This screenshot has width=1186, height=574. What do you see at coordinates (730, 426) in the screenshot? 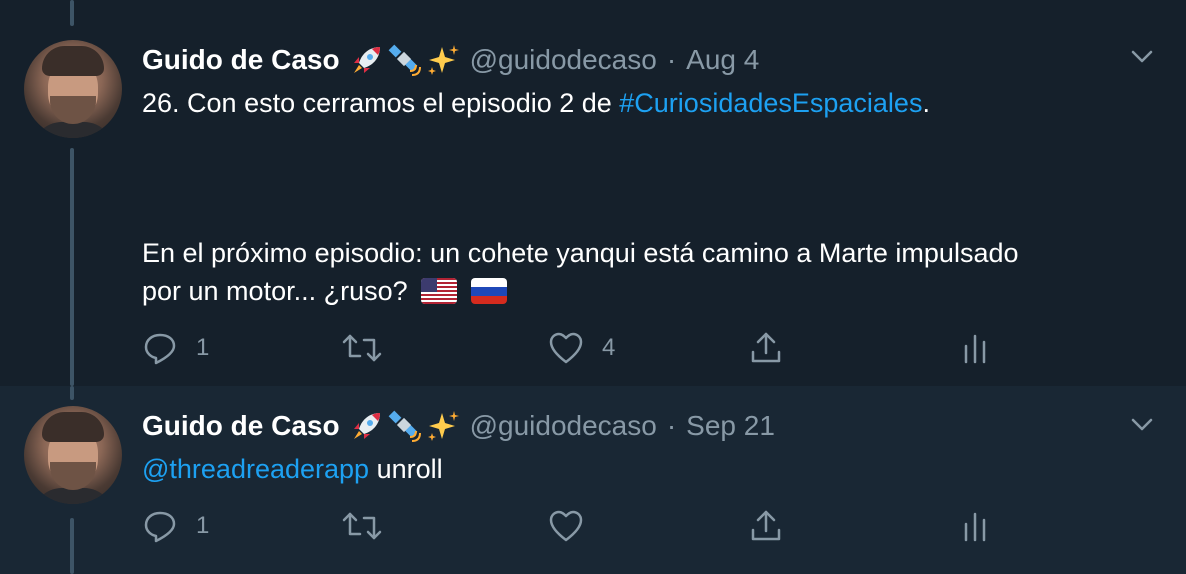
I see `tweet-date: Sep 21` at bounding box center [730, 426].